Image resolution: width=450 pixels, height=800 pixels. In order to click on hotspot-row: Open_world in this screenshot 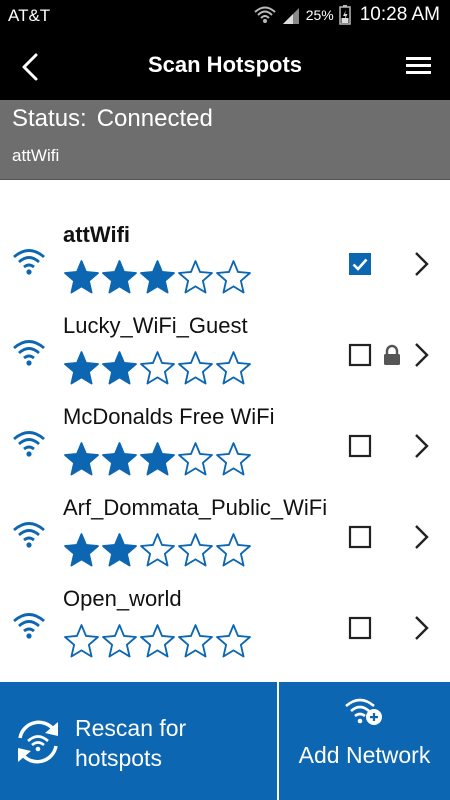, I will do `click(225, 624)`.